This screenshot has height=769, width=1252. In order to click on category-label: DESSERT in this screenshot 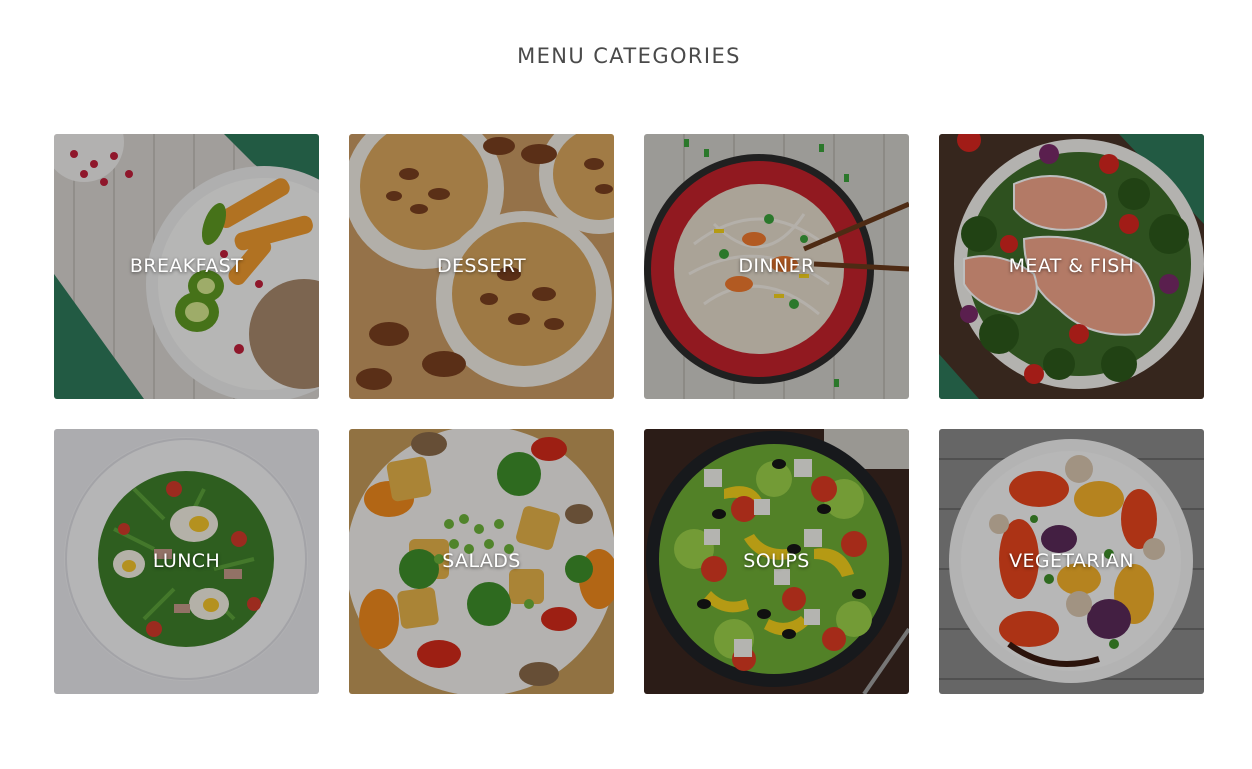, I will do `click(481, 266)`.